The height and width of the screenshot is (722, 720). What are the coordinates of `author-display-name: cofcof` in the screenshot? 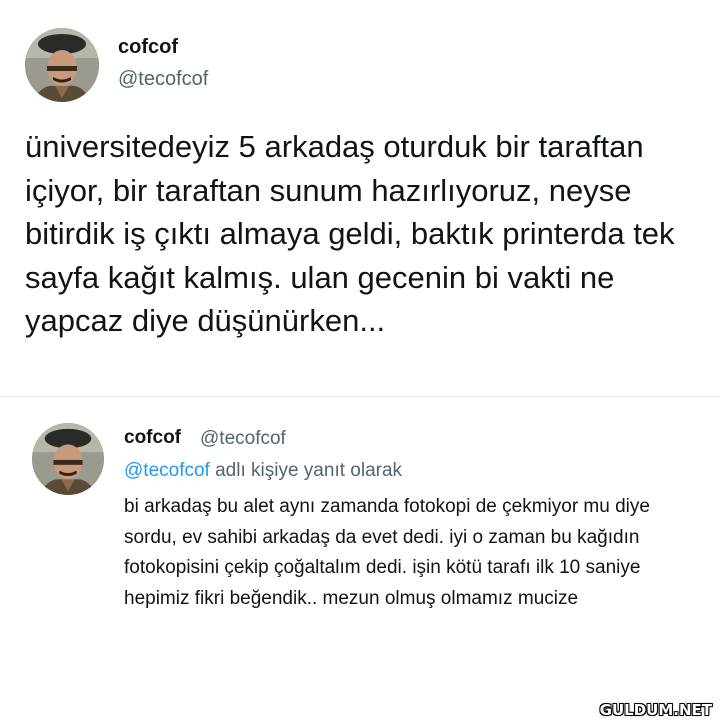 It's located at (148, 47).